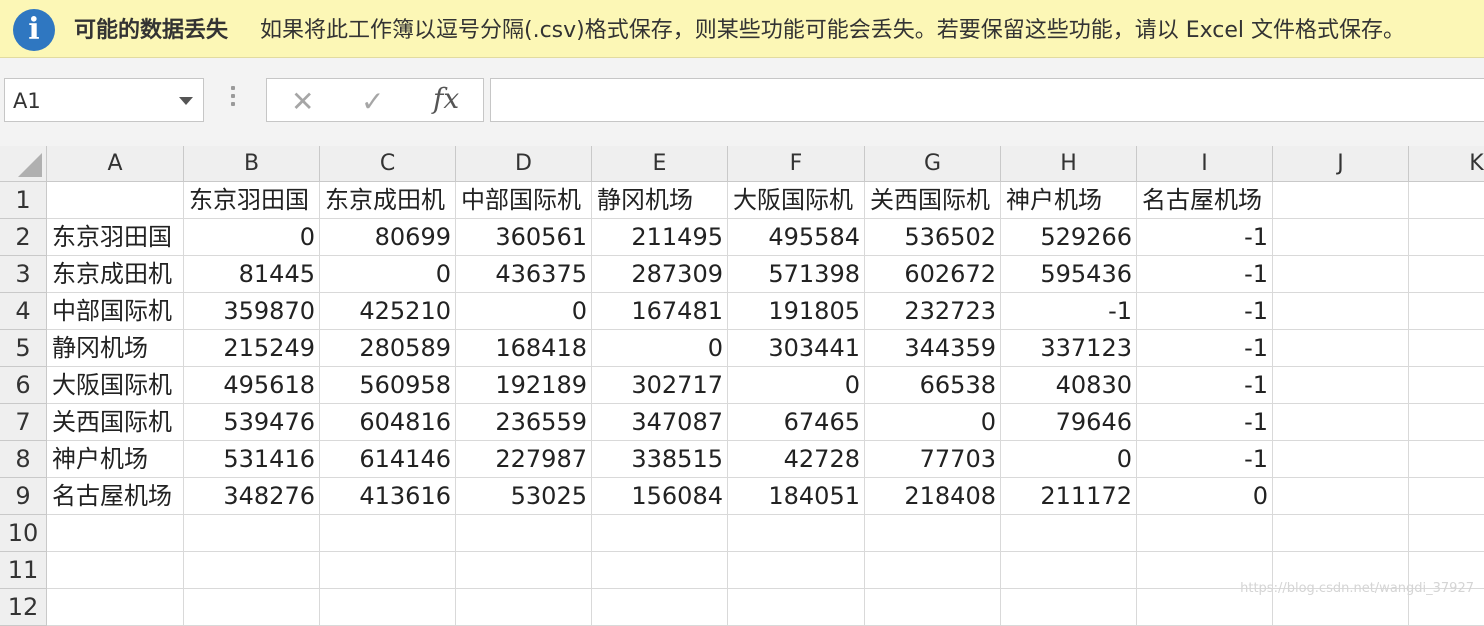 The height and width of the screenshot is (626, 1484). Describe the element at coordinates (1341, 237) in the screenshot. I see `cell-J2` at that location.